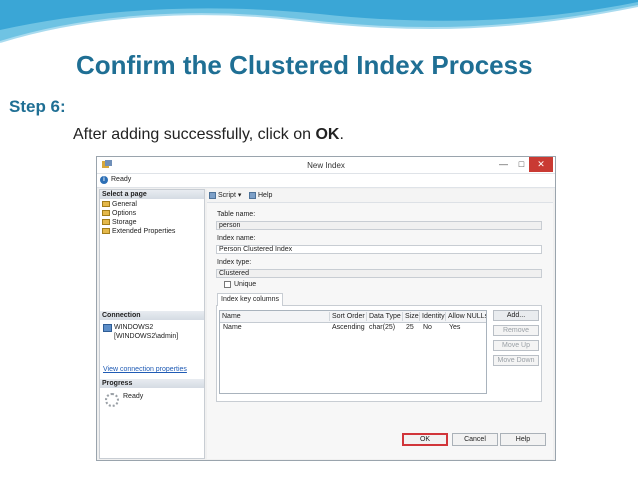 The height and width of the screenshot is (479, 638). What do you see at coordinates (227, 284) in the screenshot?
I see `unique-checkbox` at bounding box center [227, 284].